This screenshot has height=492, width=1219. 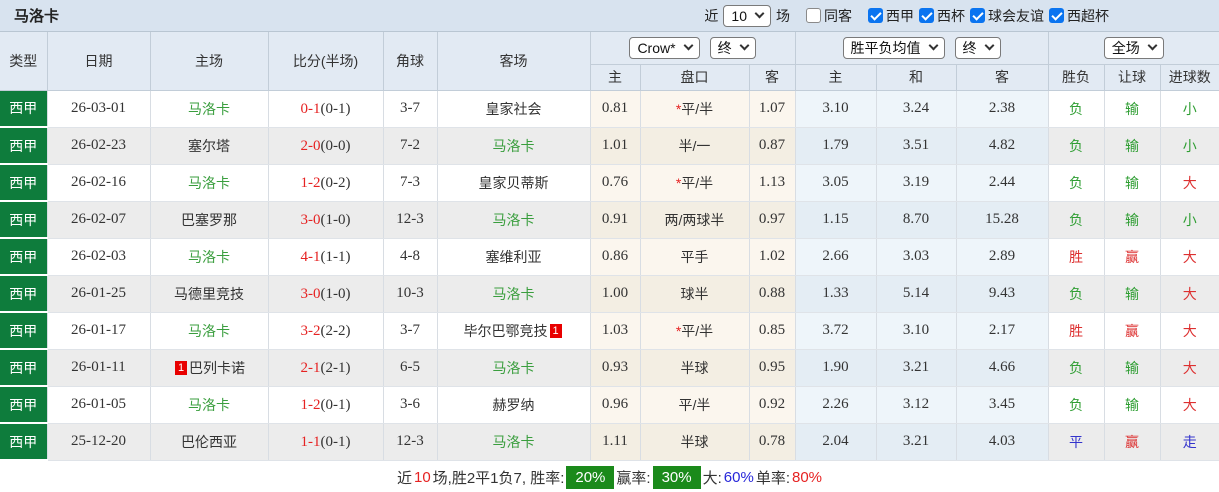 I want to click on handicap-rate-label: 赢率:, so click(x=633, y=478).